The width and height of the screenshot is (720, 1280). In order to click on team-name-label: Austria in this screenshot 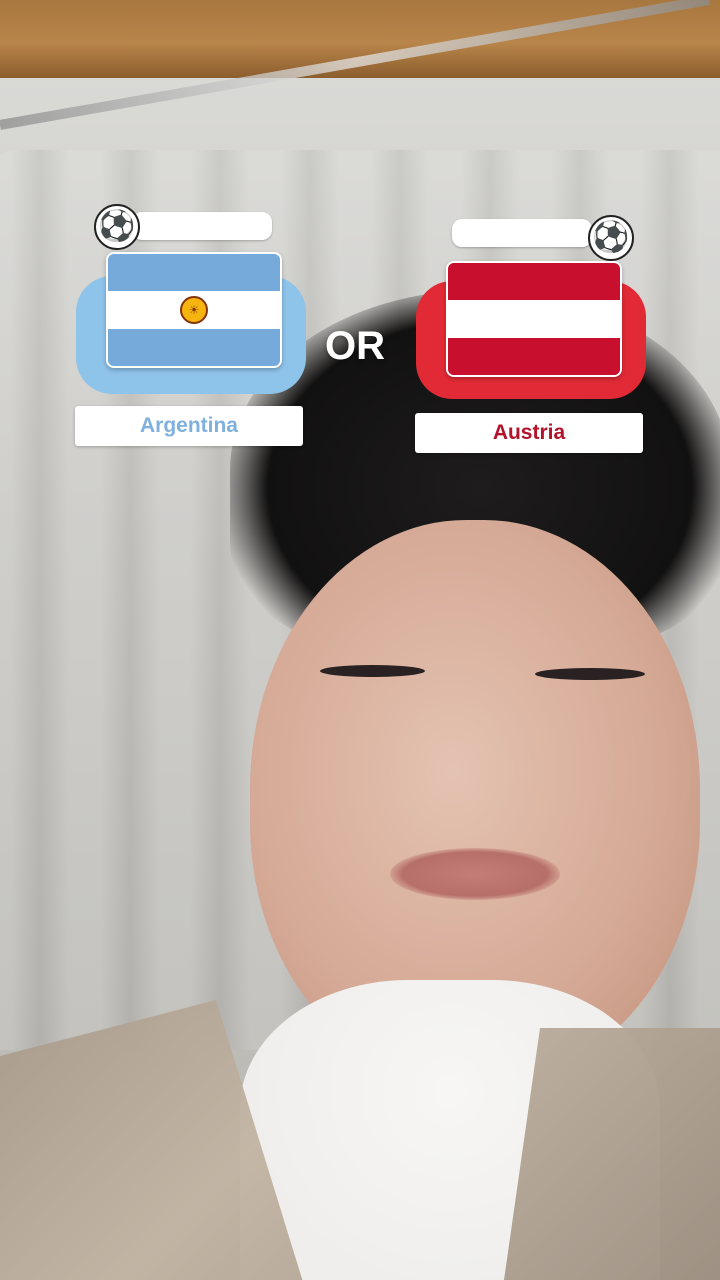, I will do `click(529, 433)`.